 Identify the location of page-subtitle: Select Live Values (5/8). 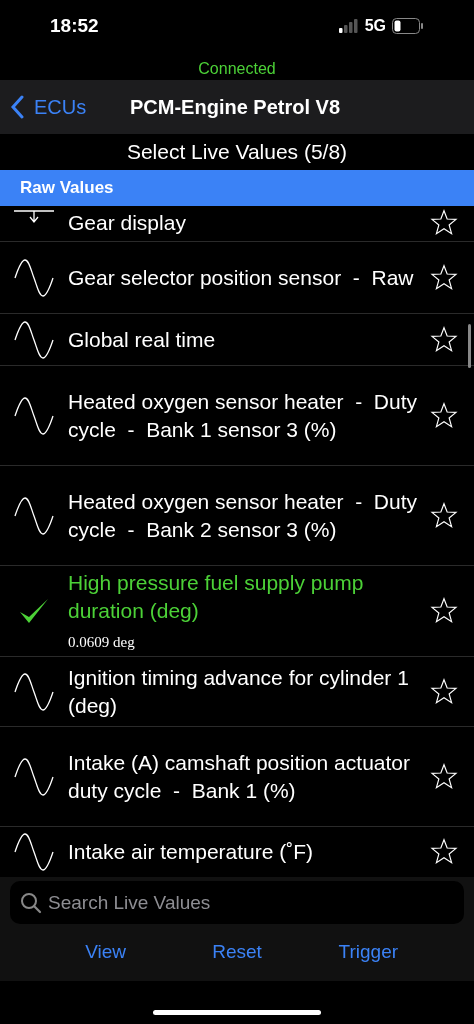
(237, 152).